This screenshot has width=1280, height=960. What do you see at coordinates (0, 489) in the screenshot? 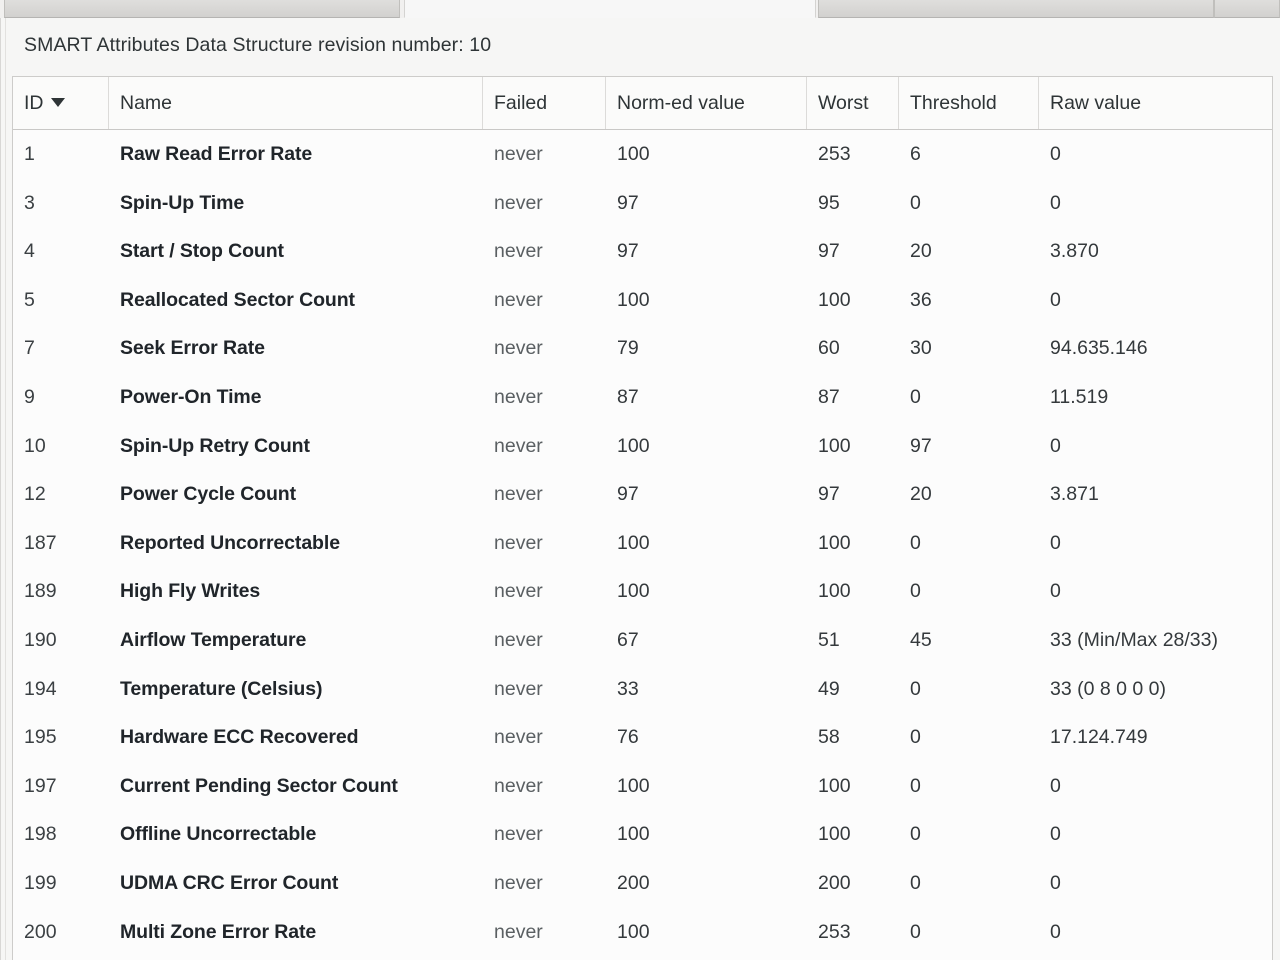
I see `frame-edge-outer` at bounding box center [0, 489].